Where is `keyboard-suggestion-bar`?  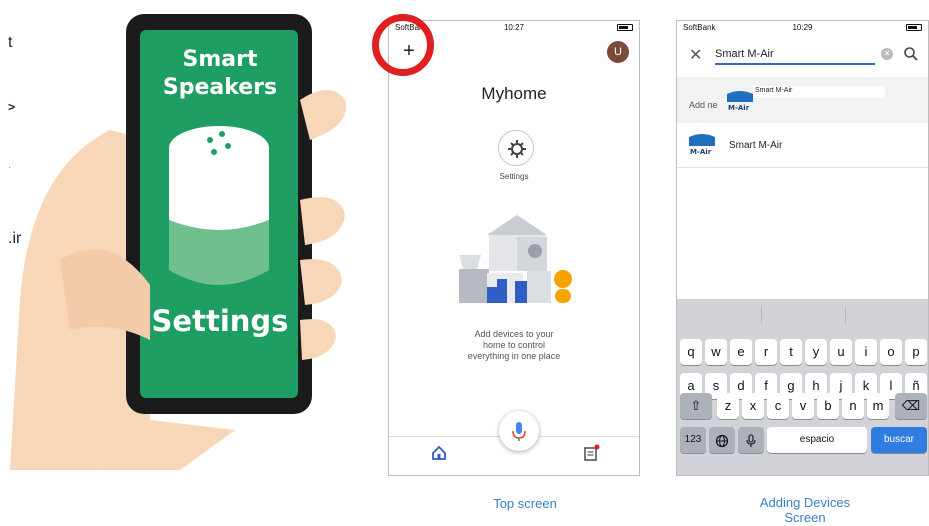 keyboard-suggestion-bar is located at coordinates (802, 314).